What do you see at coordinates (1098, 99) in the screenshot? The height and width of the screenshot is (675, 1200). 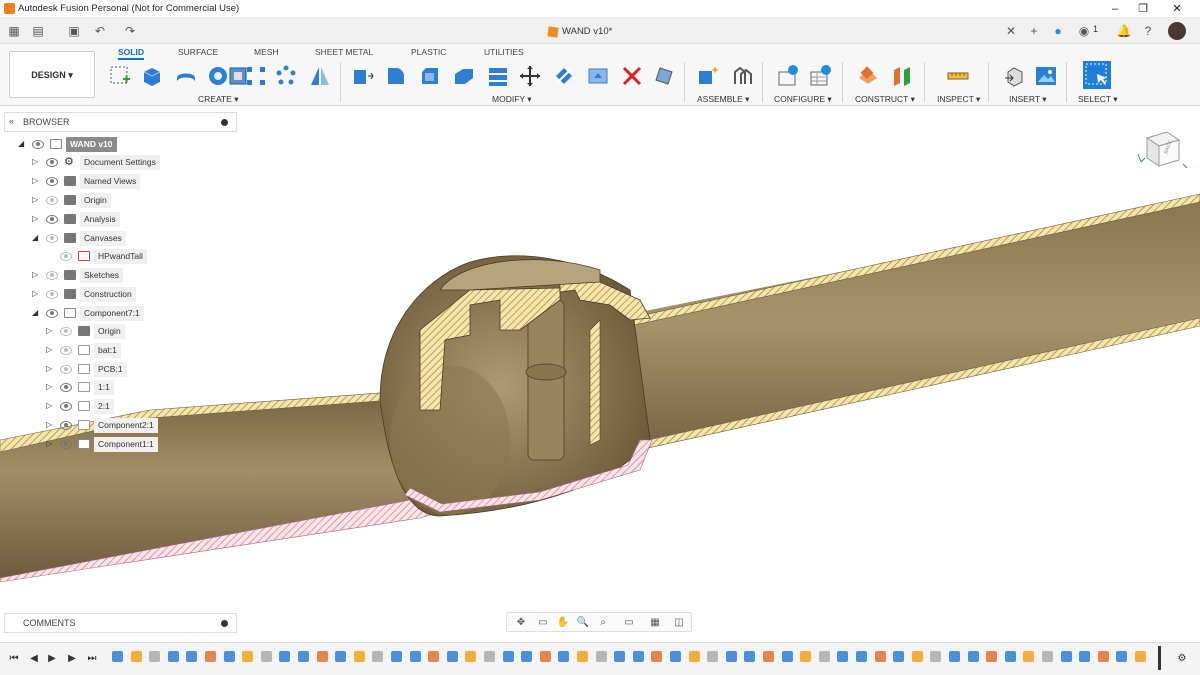 I see `select-group-label: SELECT ▾` at bounding box center [1098, 99].